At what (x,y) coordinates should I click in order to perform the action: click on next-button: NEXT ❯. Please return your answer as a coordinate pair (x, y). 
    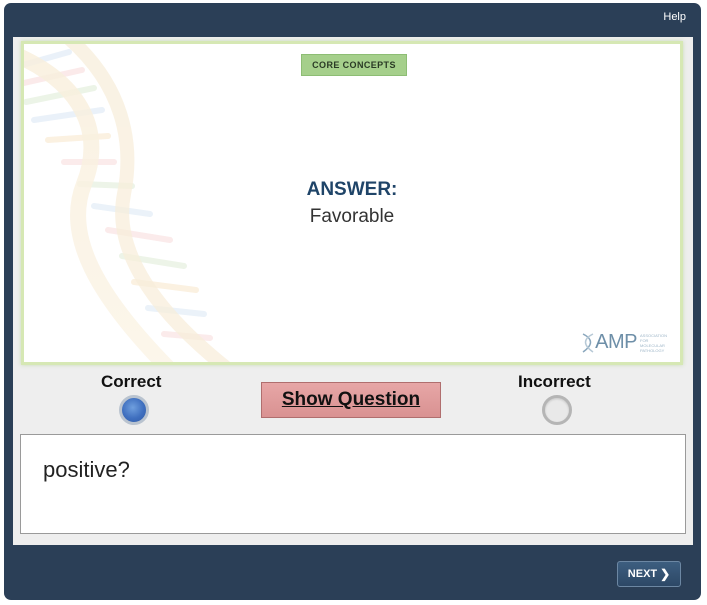
    Looking at the image, I should click on (649, 574).